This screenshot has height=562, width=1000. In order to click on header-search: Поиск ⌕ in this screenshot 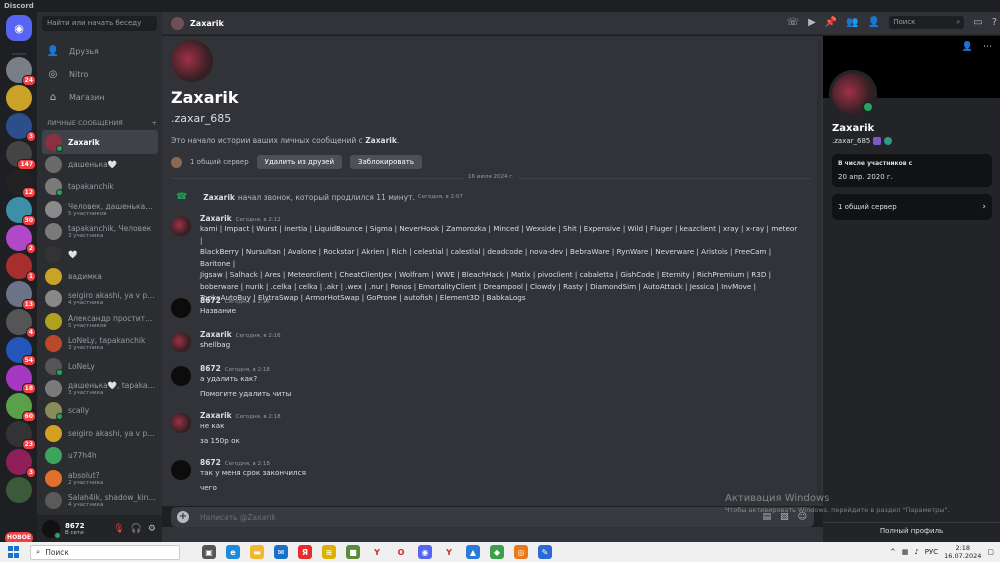, I will do `click(927, 22)`.